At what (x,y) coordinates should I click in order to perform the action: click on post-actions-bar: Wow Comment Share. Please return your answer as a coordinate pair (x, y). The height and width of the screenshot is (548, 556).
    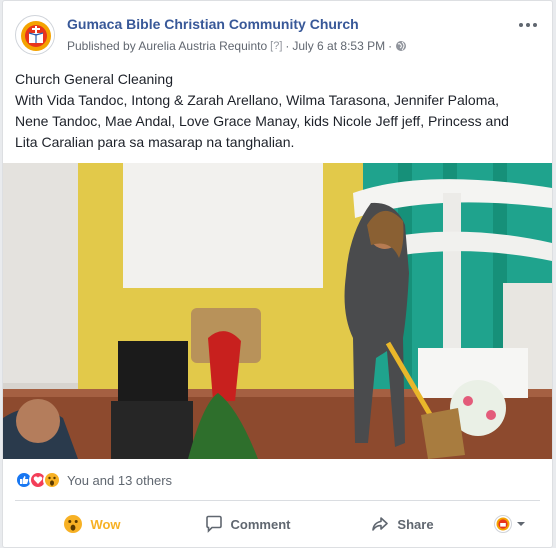
    Looking at the image, I should click on (277, 524).